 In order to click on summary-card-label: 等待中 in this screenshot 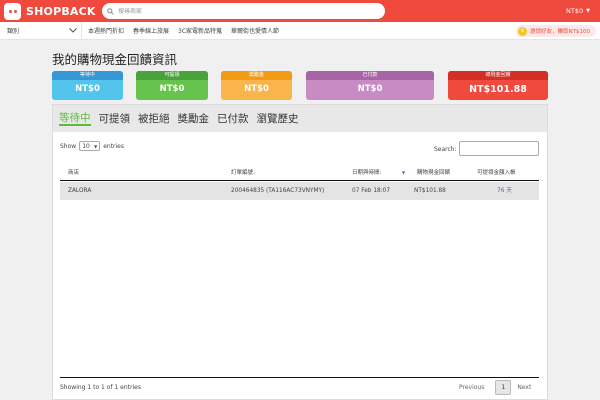, I will do `click(87, 75)`.